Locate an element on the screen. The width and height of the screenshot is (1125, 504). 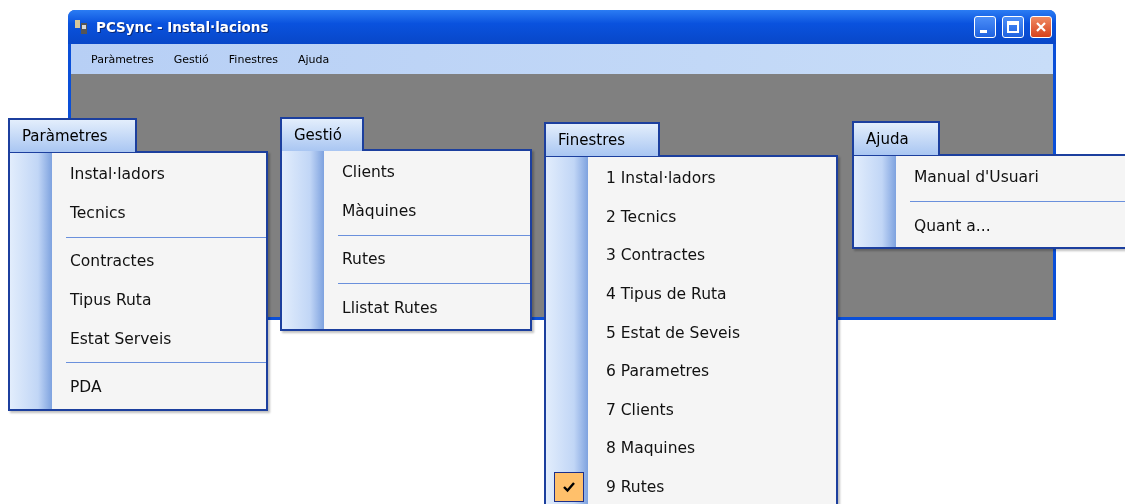
menu-bar-item: Paràmetres is located at coordinates (122, 59).